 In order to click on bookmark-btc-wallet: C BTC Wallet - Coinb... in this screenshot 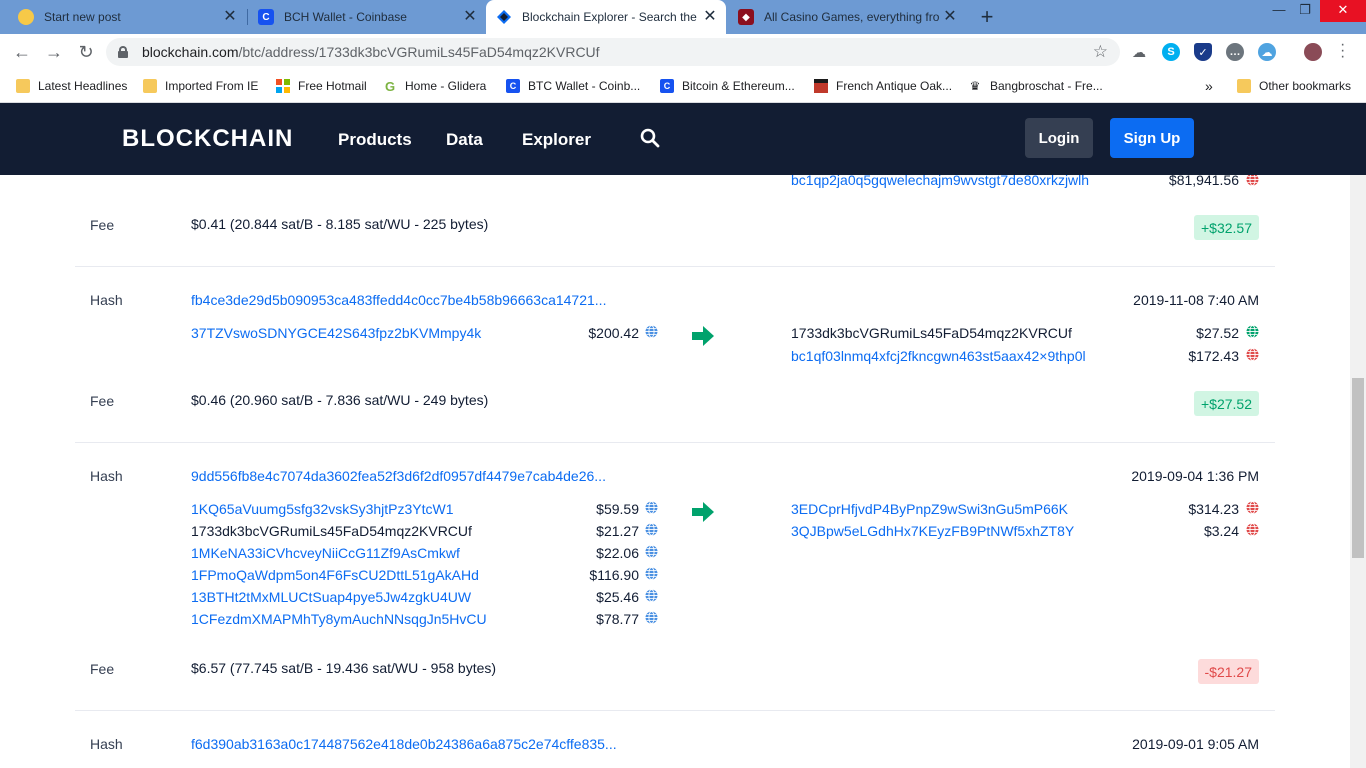, I will do `click(573, 86)`.